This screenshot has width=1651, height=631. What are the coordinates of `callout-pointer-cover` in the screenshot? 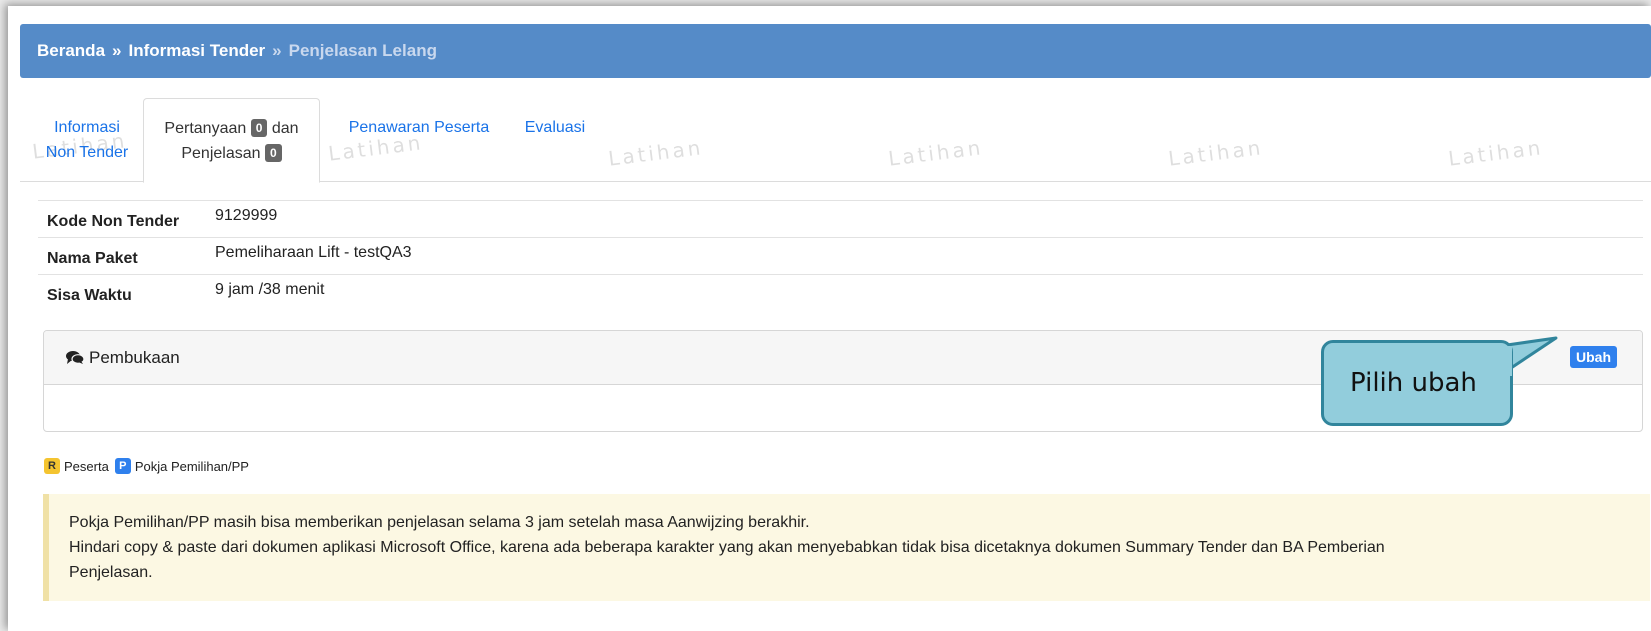 It's located at (1506, 361).